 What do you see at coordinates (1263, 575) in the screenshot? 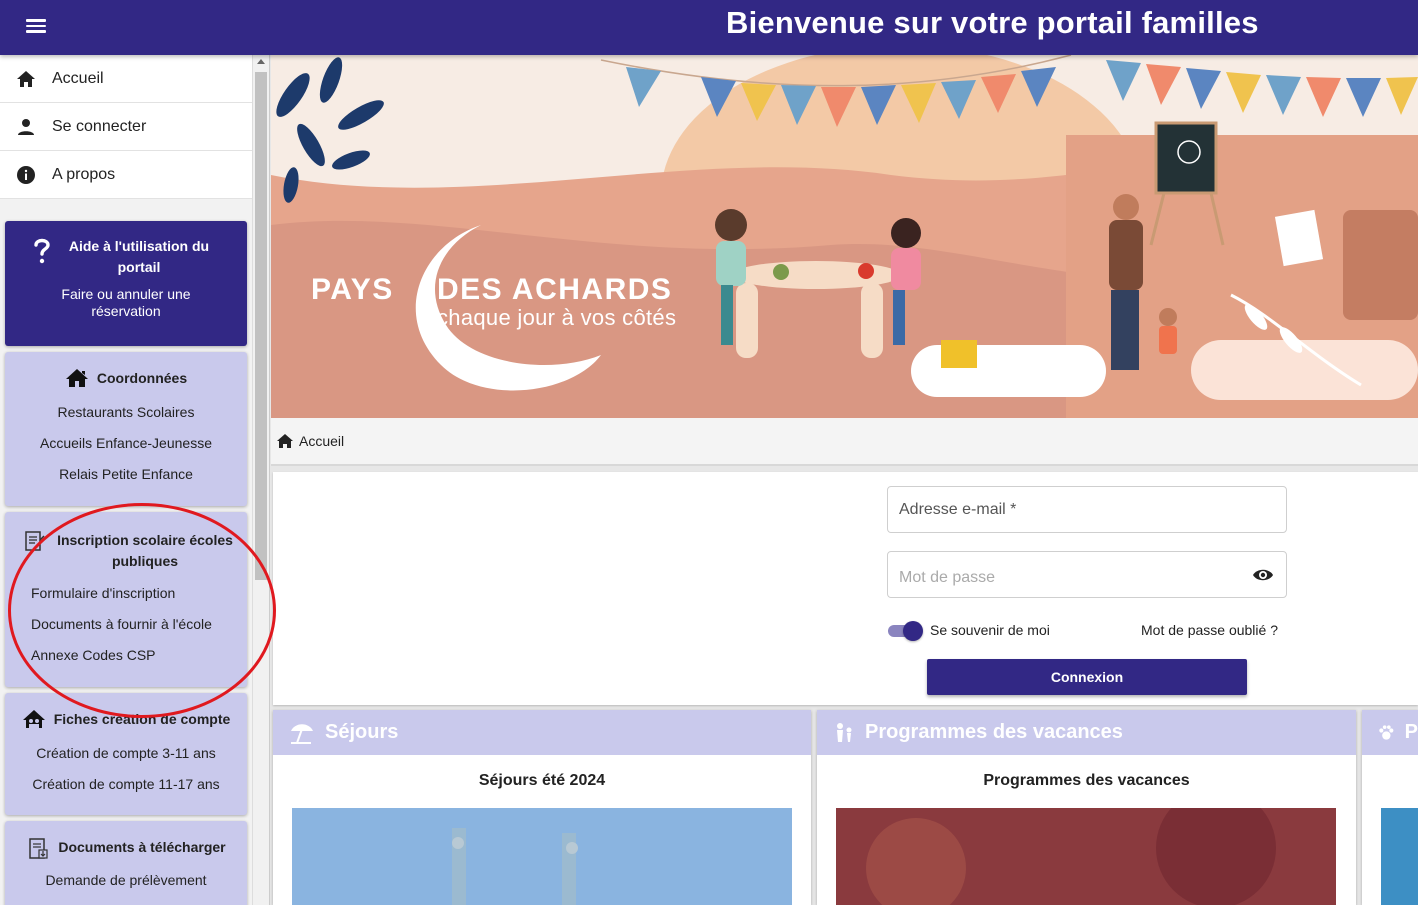
I see `eye-icon` at bounding box center [1263, 575].